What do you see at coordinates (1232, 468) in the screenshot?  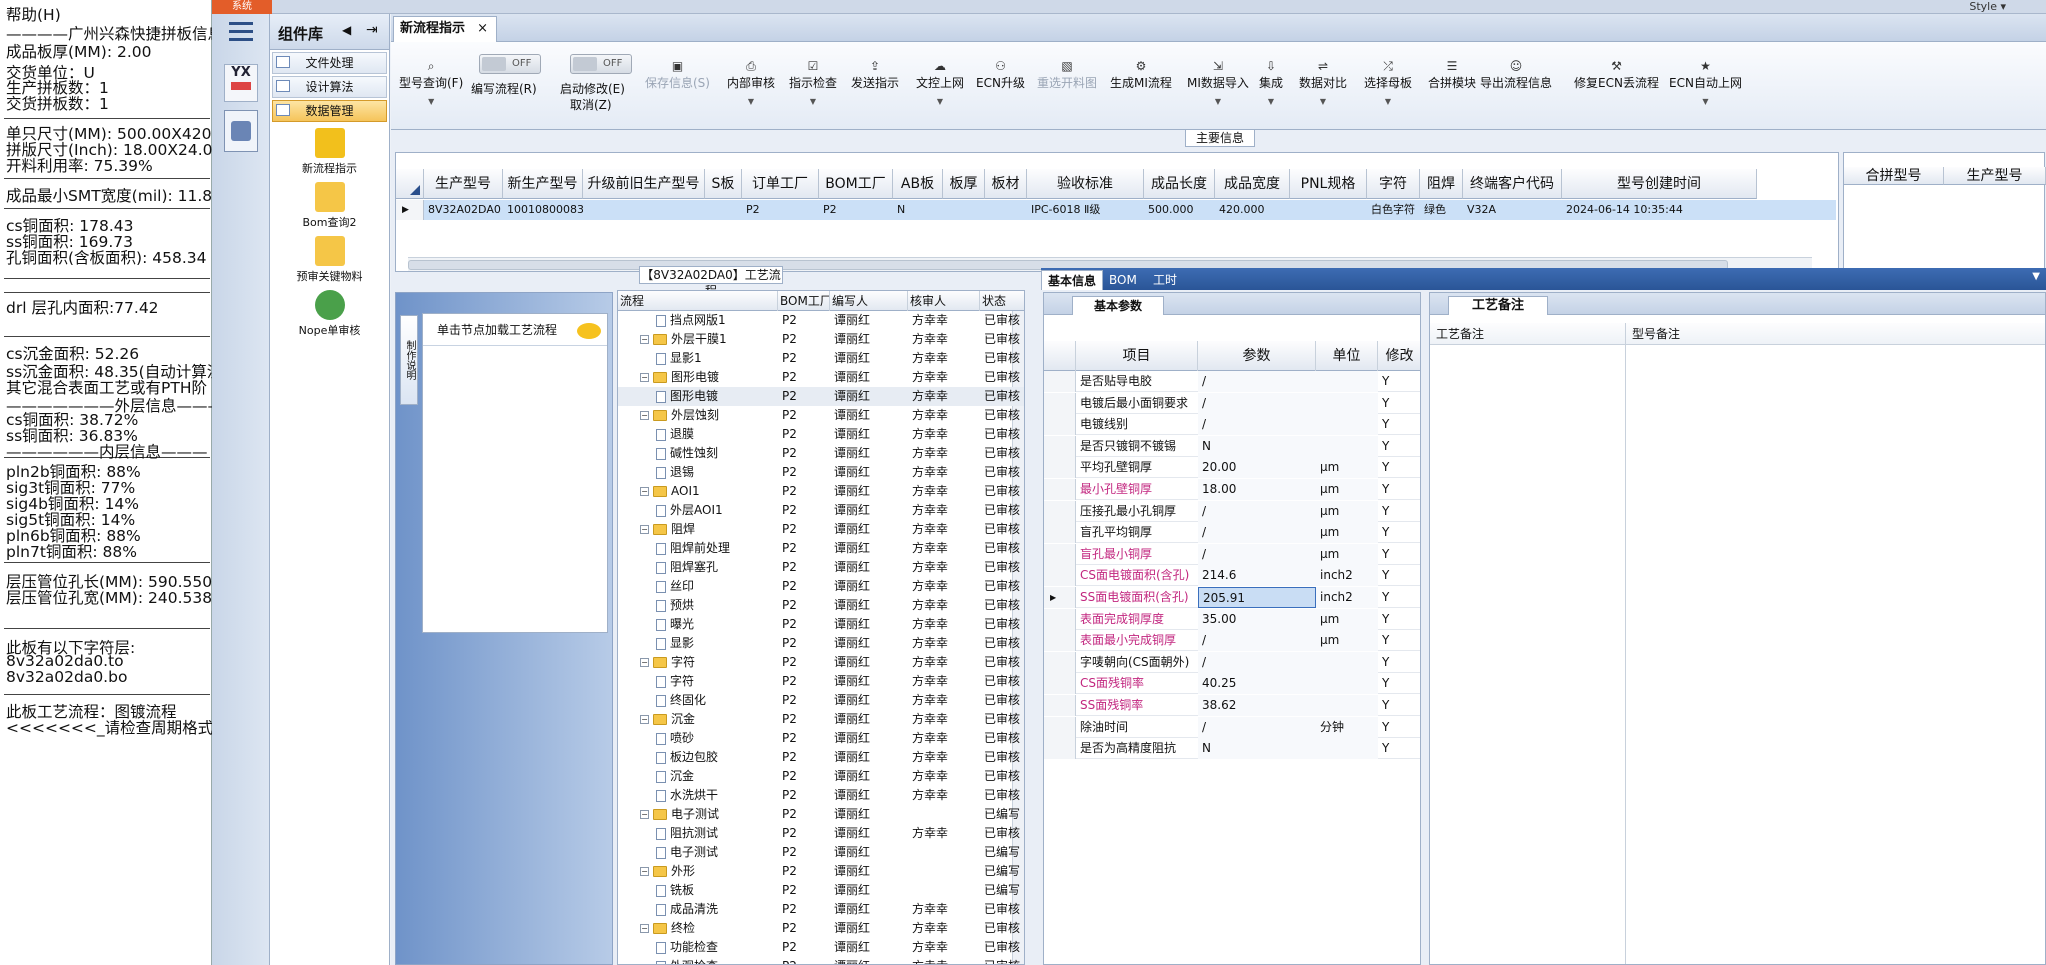 I see `param-row: 平均孔壁铜厚 20.00 μm Y` at bounding box center [1232, 468].